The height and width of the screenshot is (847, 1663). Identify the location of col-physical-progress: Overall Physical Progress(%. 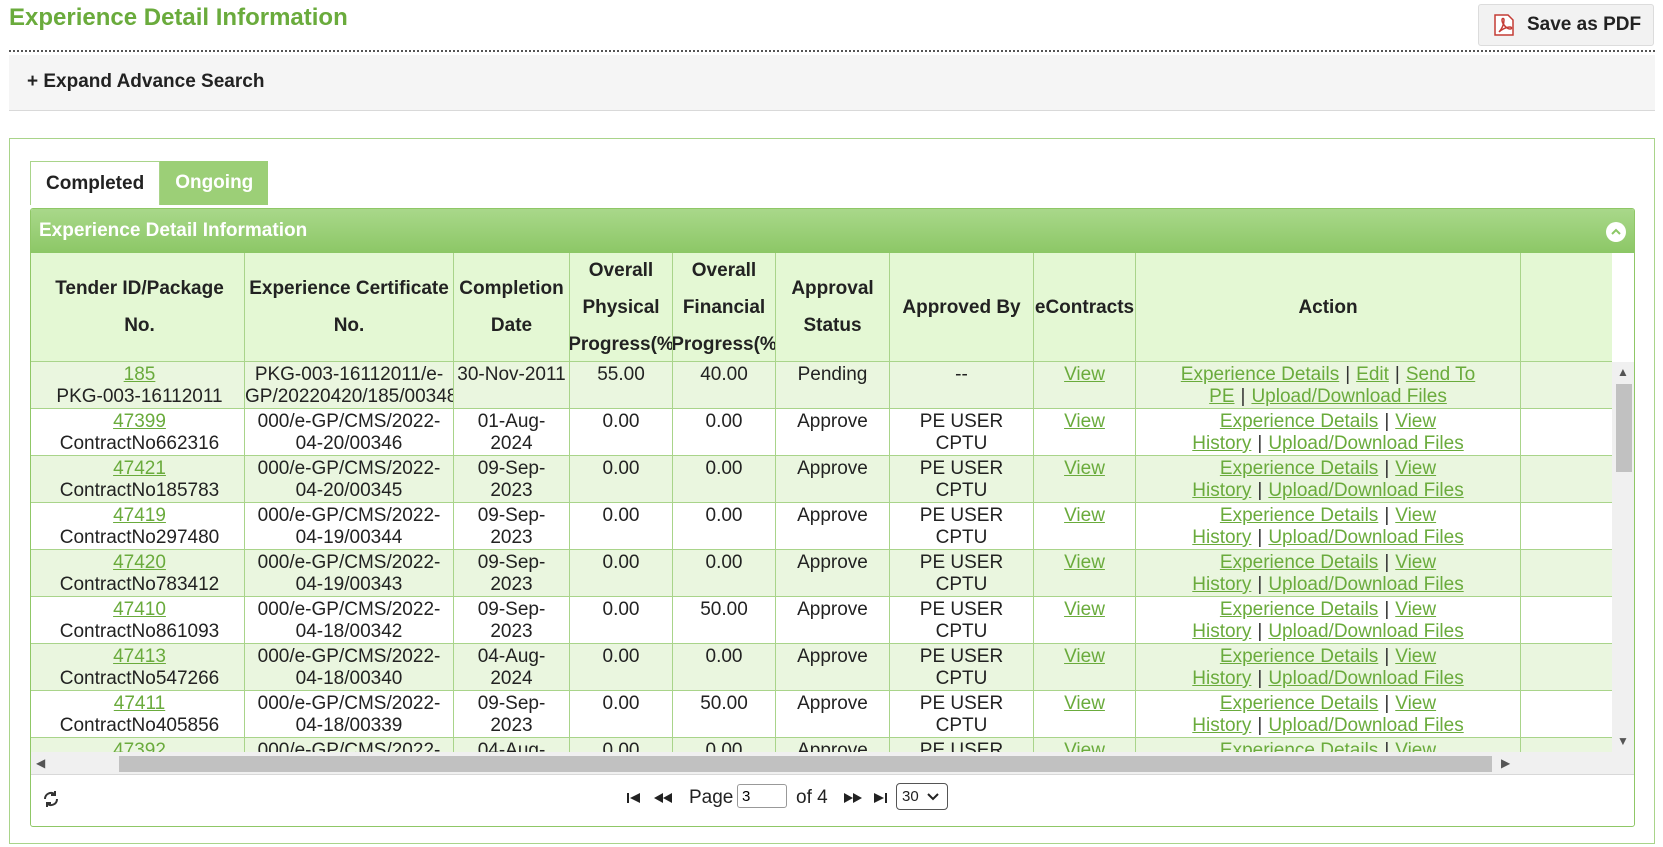
(621, 307).